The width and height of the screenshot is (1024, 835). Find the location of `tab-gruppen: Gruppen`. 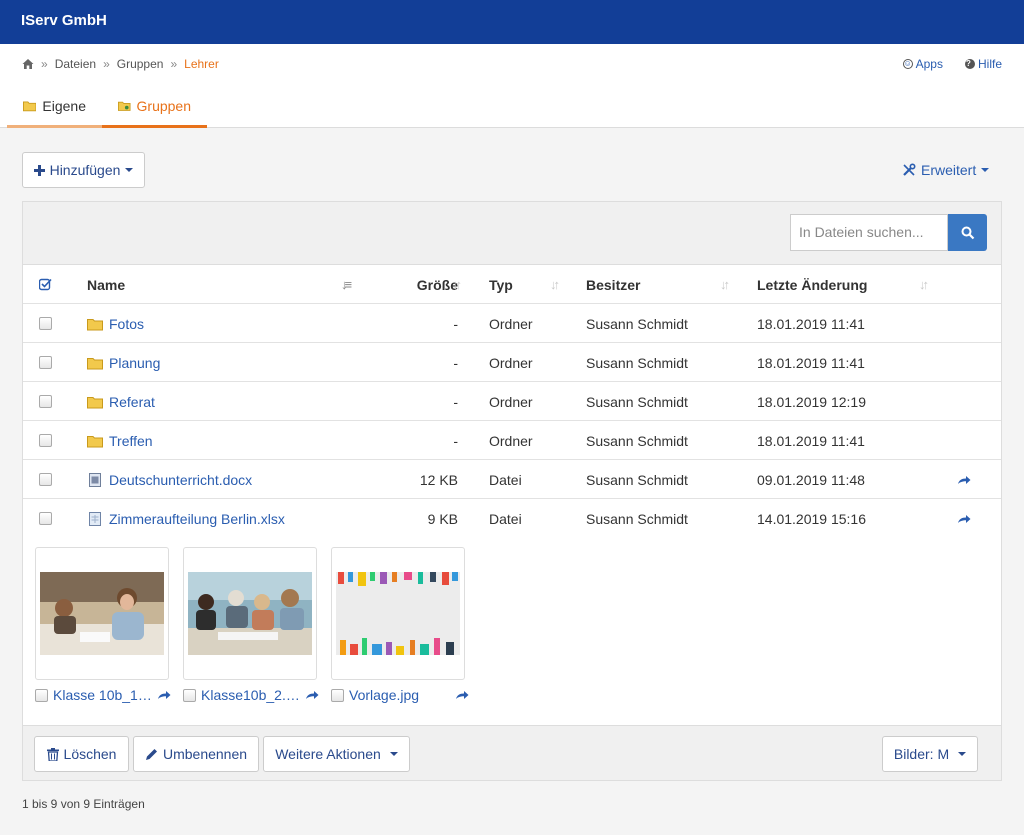

tab-gruppen: Gruppen is located at coordinates (154, 107).